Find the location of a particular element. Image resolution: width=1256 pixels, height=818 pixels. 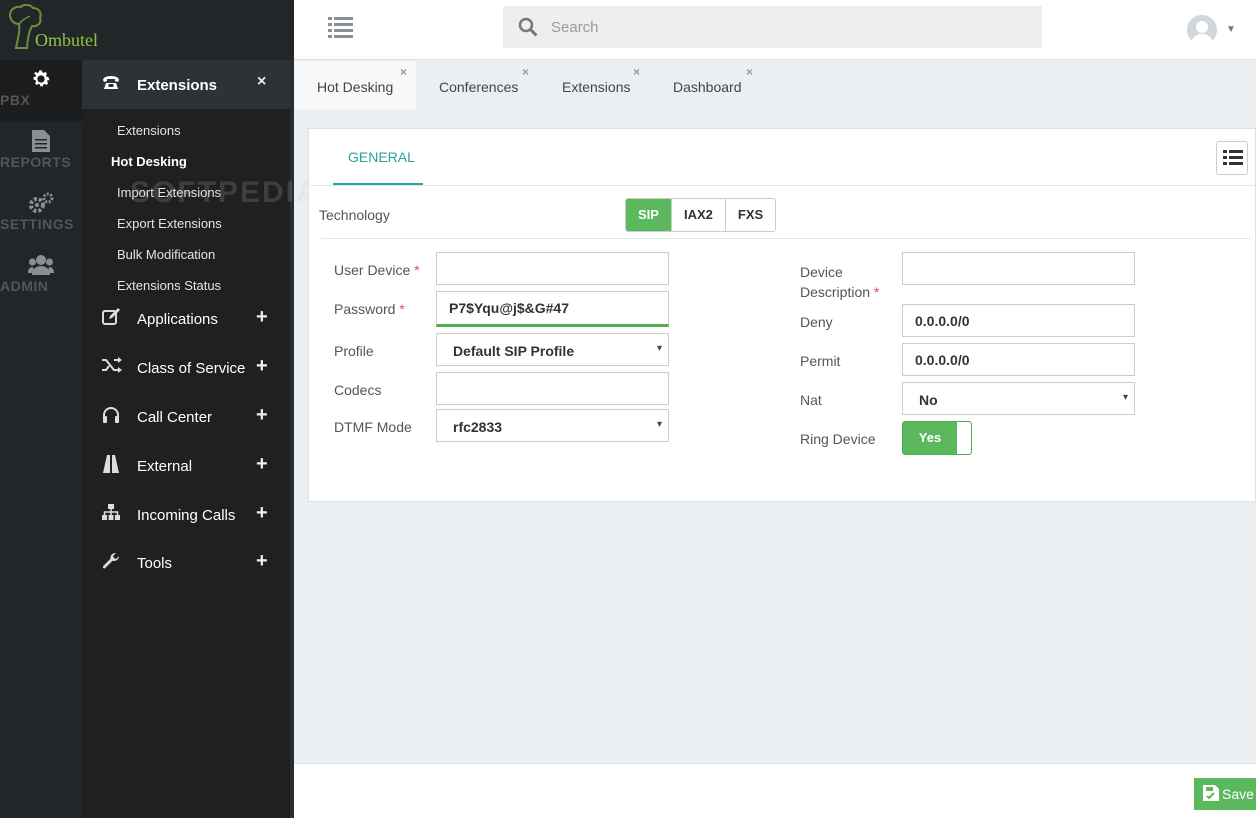

divider is located at coordinates (782, 185).